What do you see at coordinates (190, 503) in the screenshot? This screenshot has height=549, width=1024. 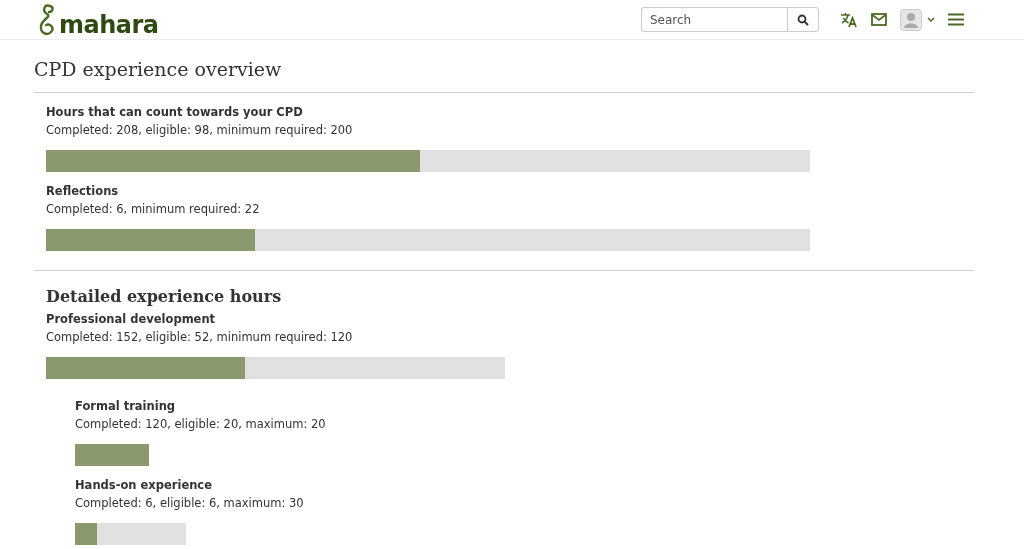 I see `progress-summary: Completed: 6, eligible: 6, maximum: 30` at bounding box center [190, 503].